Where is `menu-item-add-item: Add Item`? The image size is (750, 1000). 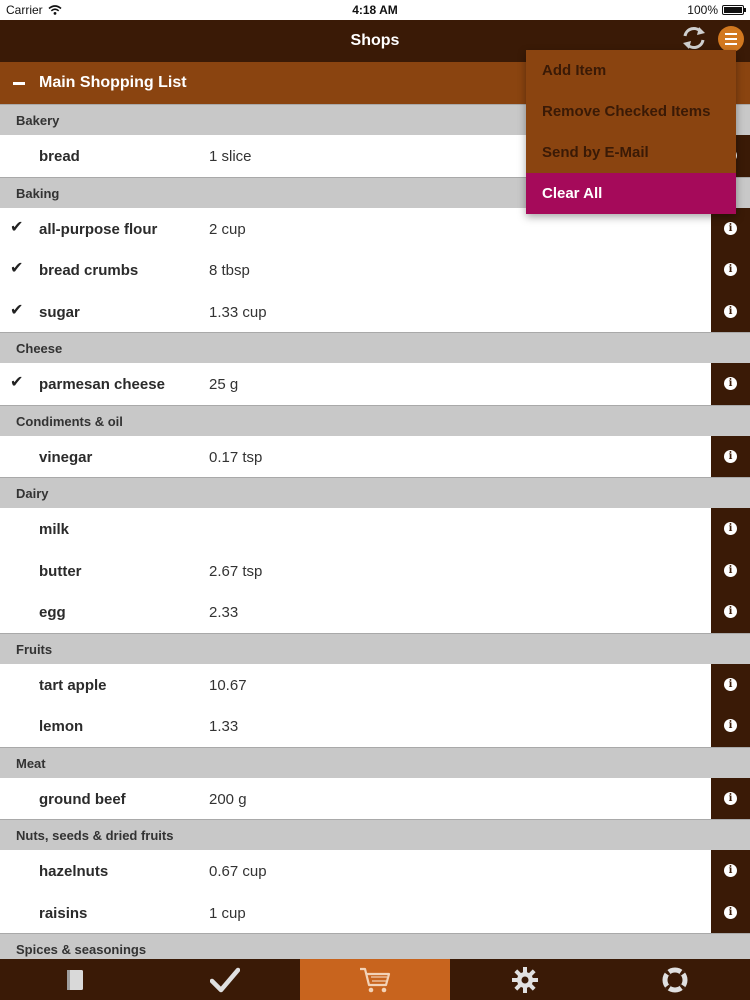 menu-item-add-item: Add Item is located at coordinates (631, 70).